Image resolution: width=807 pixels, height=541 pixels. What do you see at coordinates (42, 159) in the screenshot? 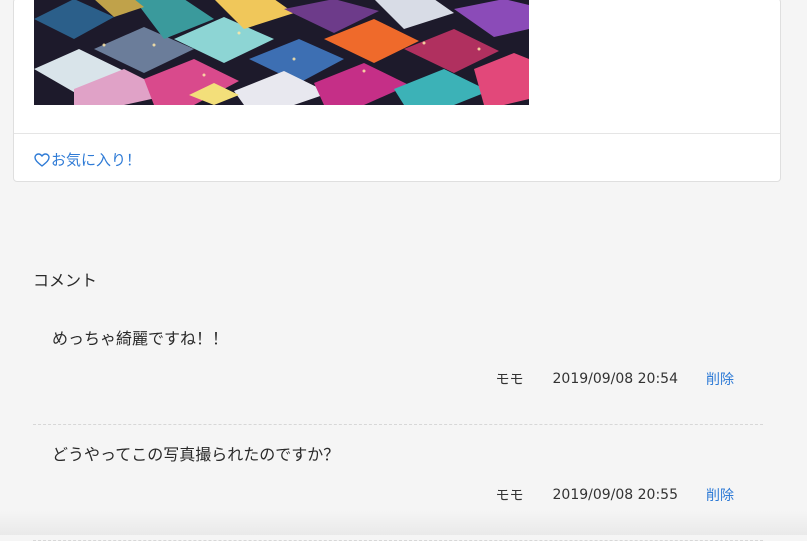
I see `heart-outline-icon` at bounding box center [42, 159].